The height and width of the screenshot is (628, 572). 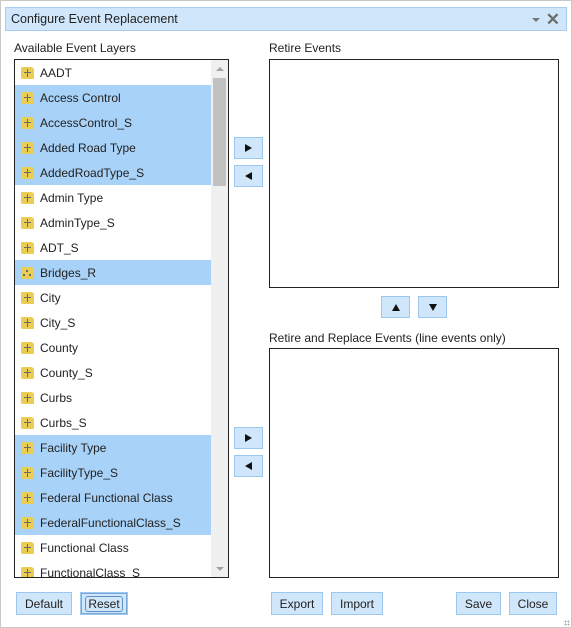 I want to click on list-item-label: Curbs, so click(x=56, y=397).